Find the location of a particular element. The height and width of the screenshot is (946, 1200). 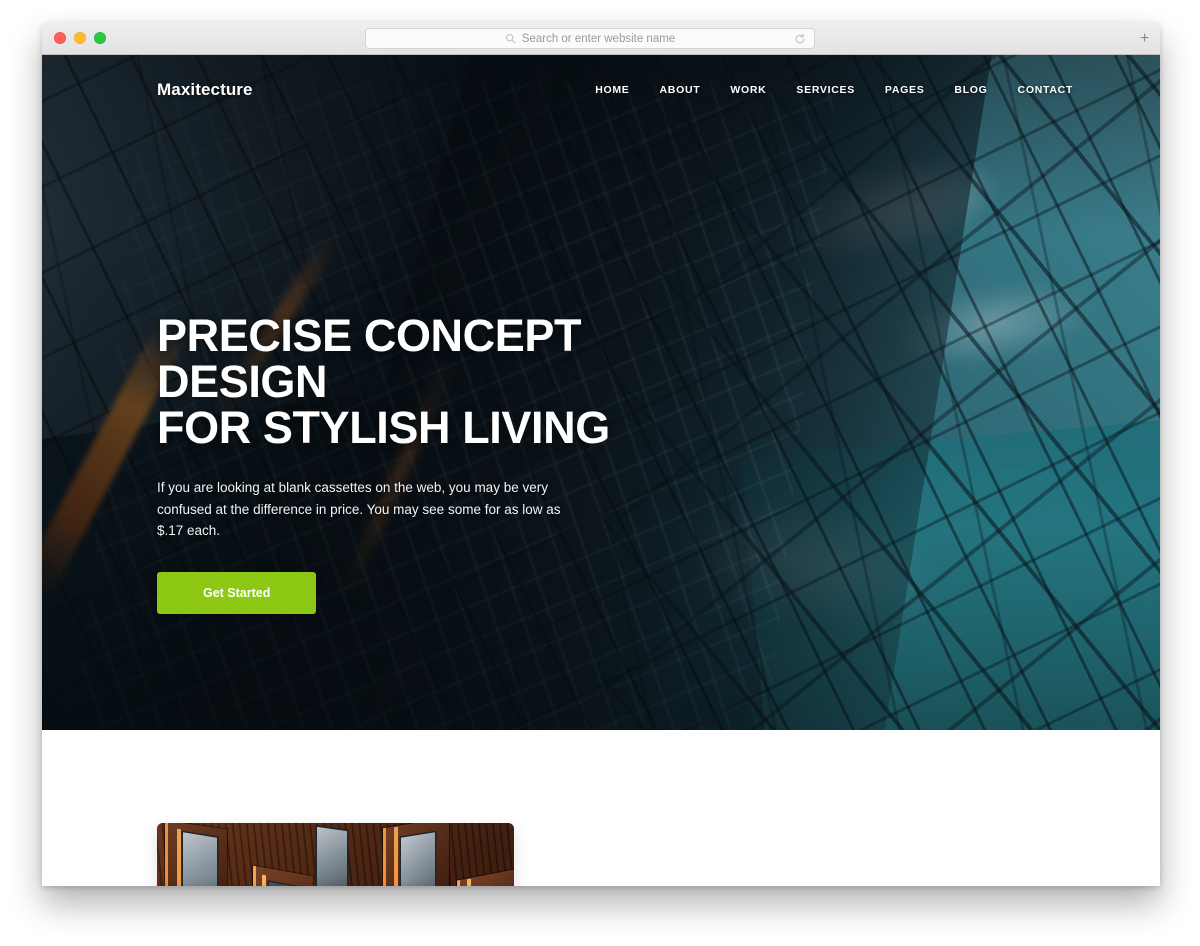

nav-item-contact: CONTACT is located at coordinates (1045, 90).